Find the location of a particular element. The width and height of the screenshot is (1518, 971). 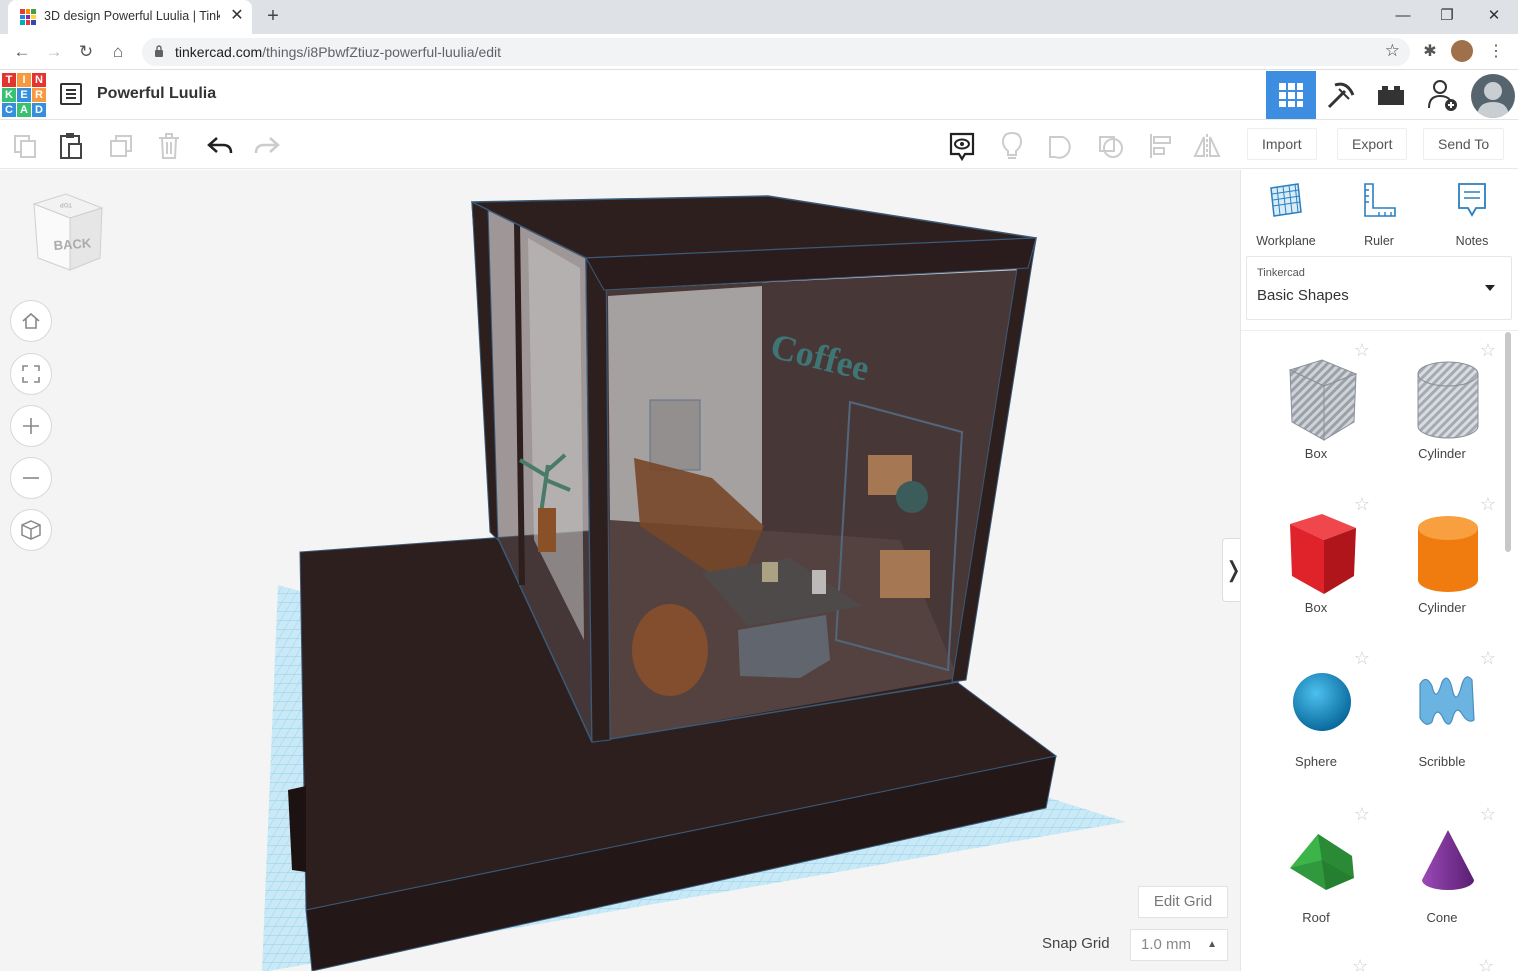

home-icon: ⌂ is located at coordinates (118, 52).